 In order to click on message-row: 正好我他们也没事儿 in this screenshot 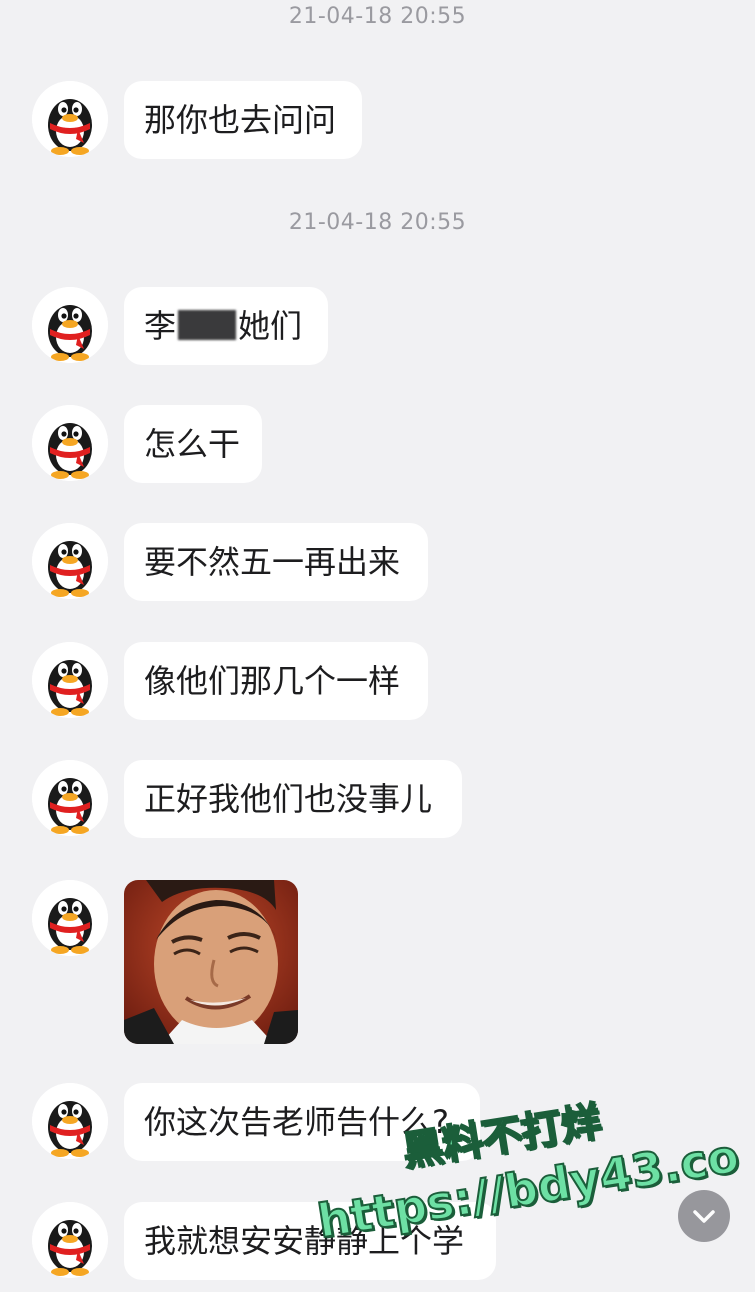, I will do `click(377, 805)`.